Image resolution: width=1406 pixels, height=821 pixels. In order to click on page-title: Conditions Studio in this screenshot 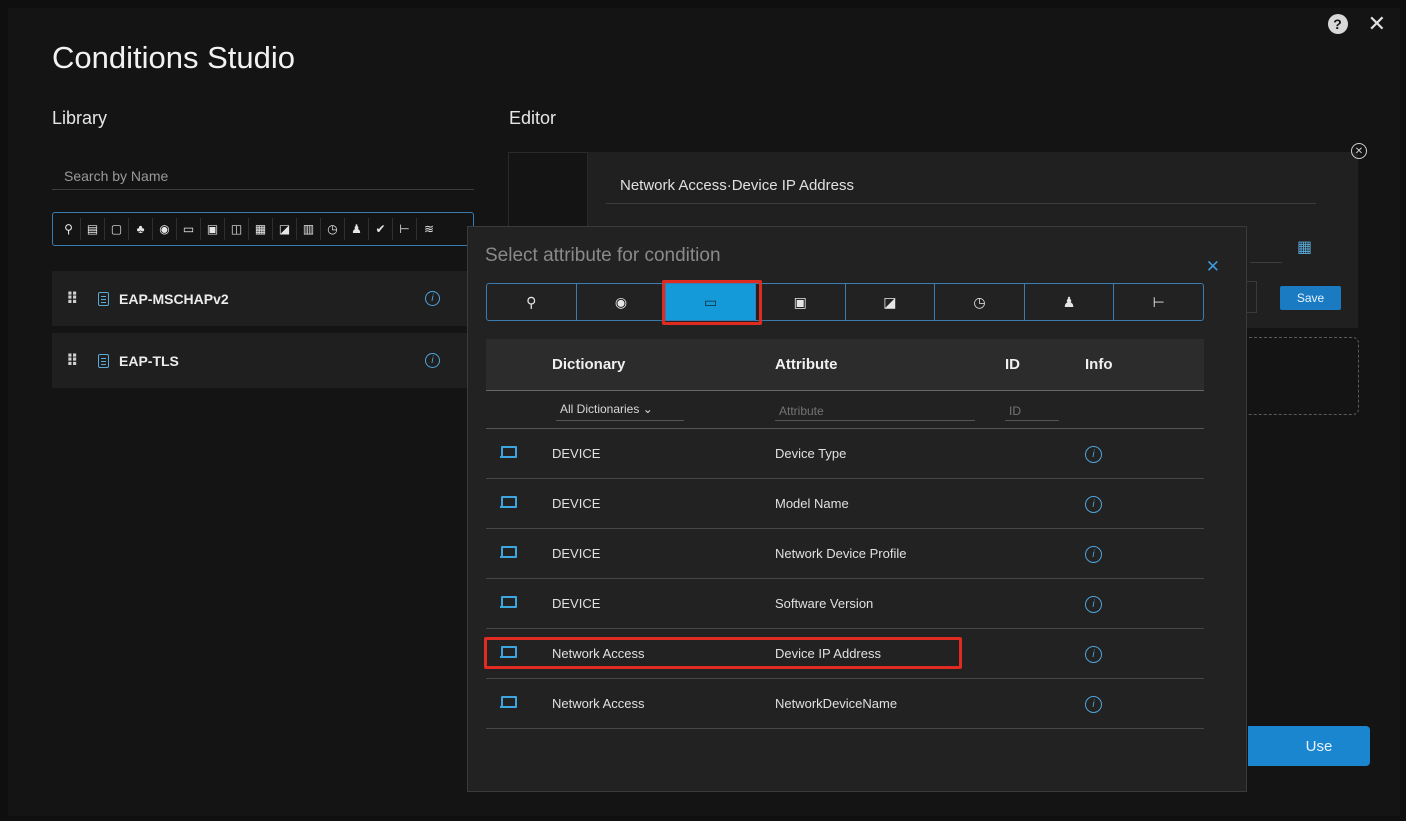, I will do `click(173, 57)`.